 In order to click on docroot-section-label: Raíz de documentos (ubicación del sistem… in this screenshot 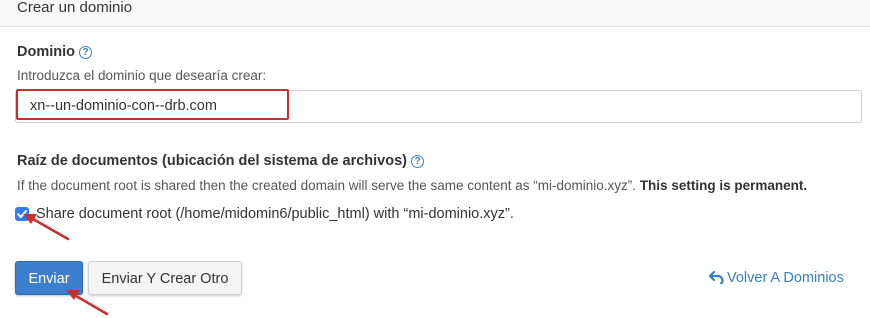, I will do `click(220, 161)`.